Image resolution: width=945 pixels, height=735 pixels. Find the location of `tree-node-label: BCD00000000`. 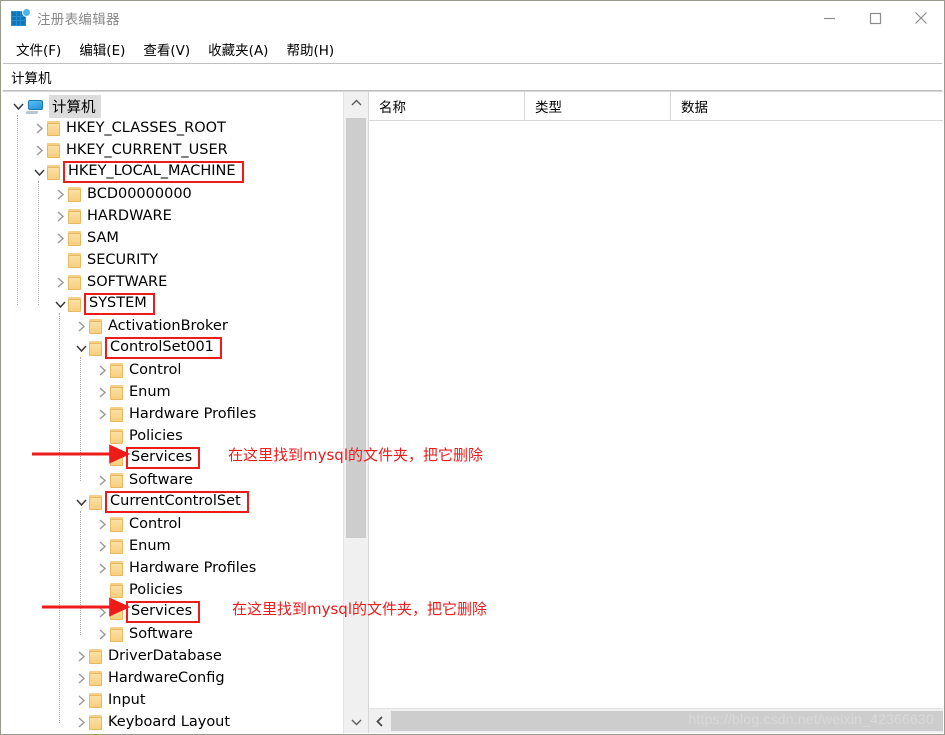

tree-node-label: BCD00000000 is located at coordinates (139, 194).